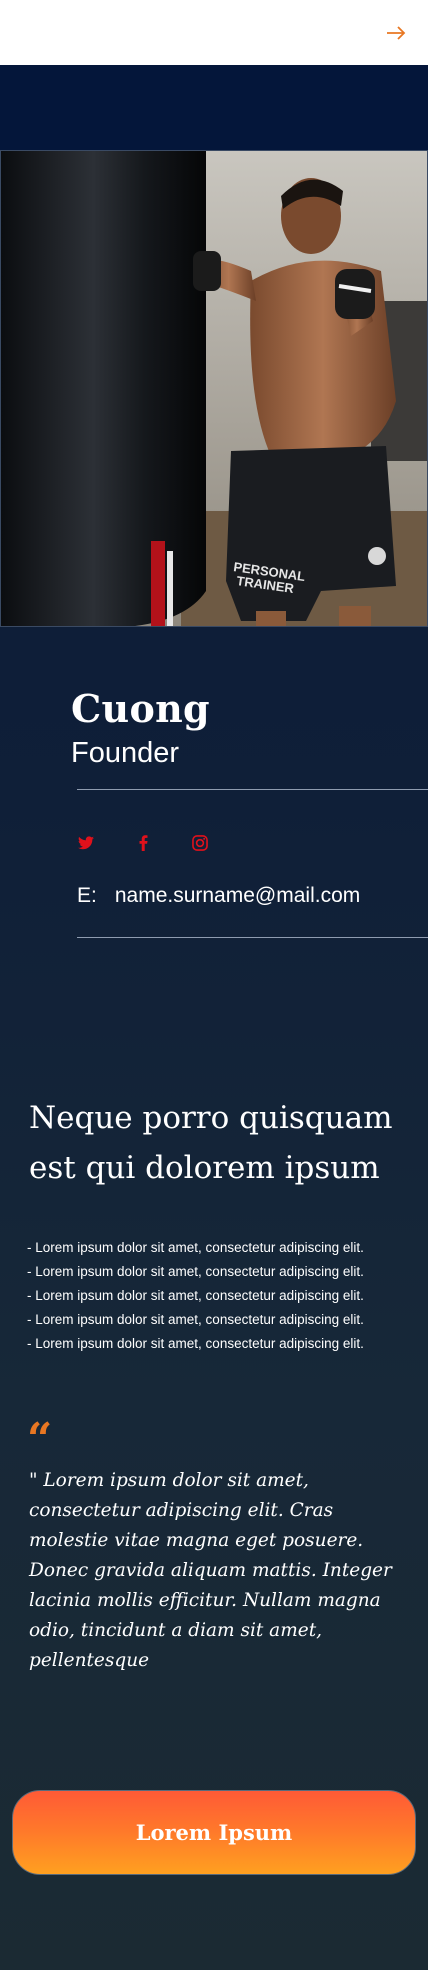 The width and height of the screenshot is (428, 1970). Describe the element at coordinates (140, 708) in the screenshot. I see `profile-name: Cuong` at that location.